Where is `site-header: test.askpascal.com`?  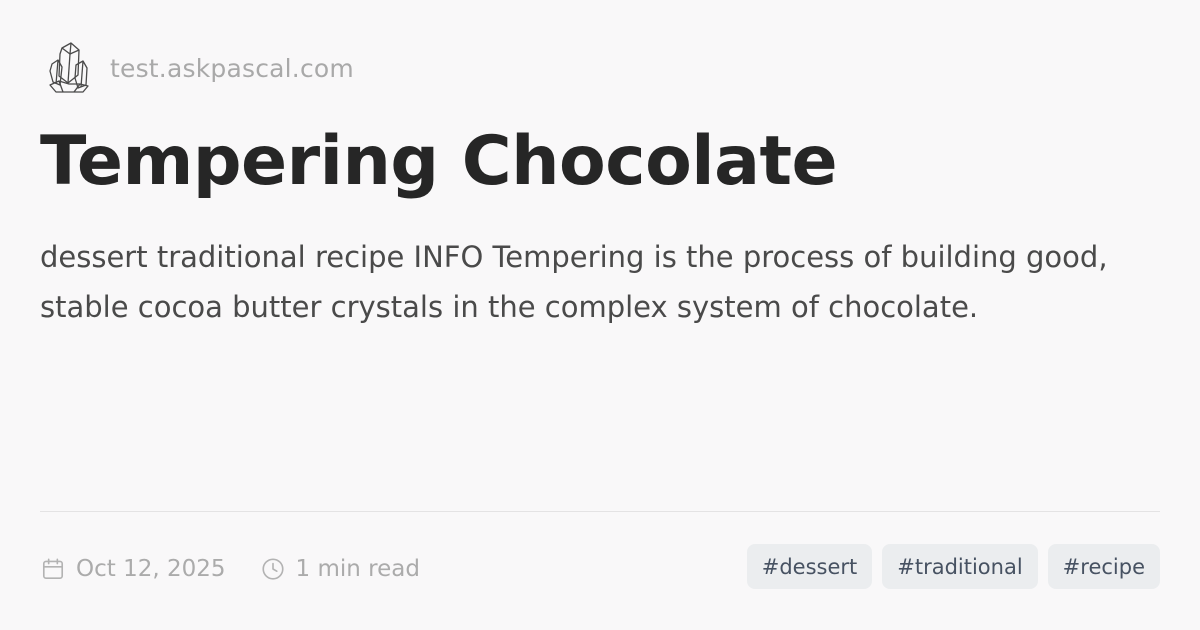 site-header: test.askpascal.com is located at coordinates (199, 68).